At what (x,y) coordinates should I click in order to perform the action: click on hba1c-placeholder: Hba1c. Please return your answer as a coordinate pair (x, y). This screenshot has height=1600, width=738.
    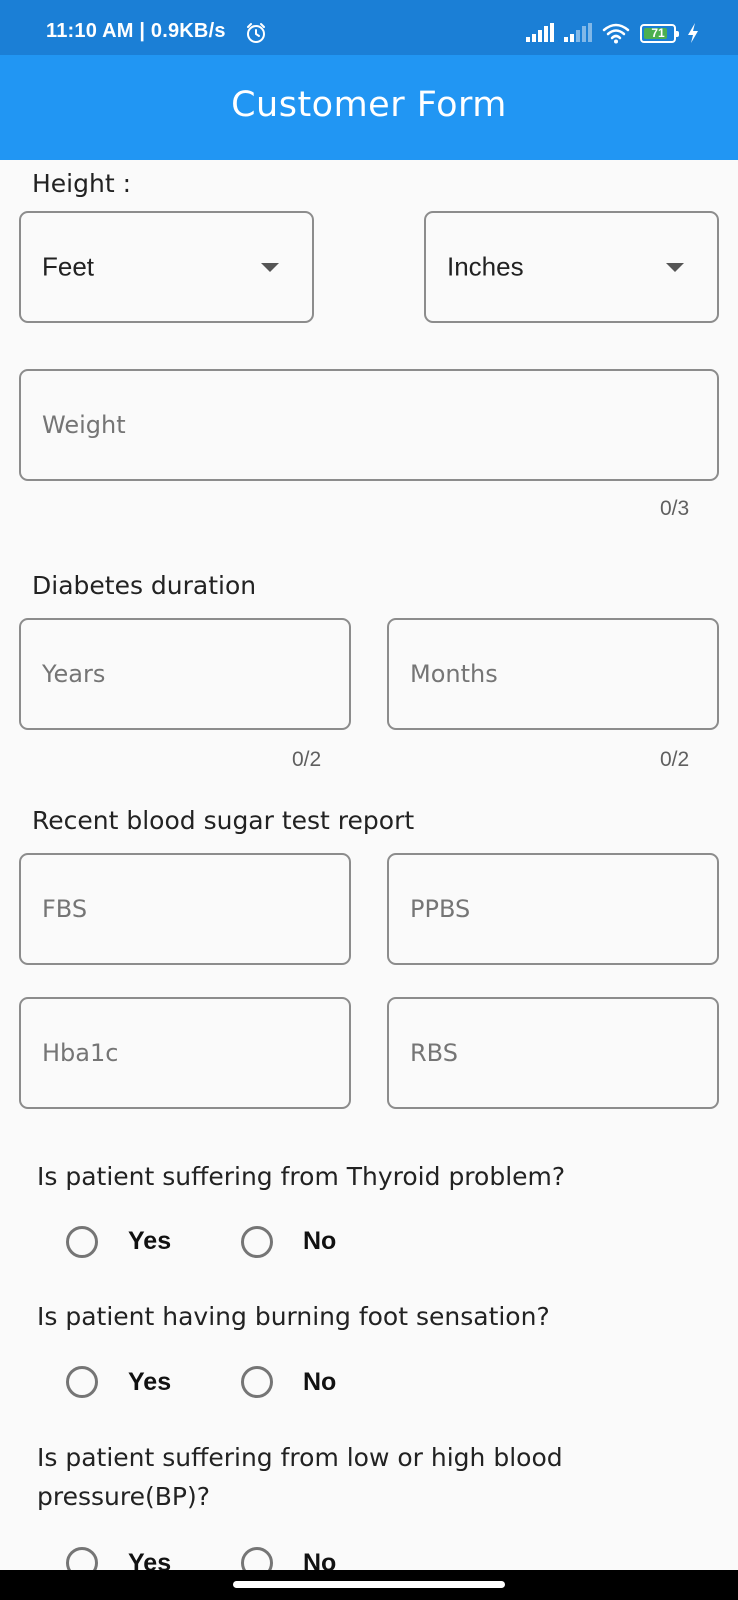
    Looking at the image, I should click on (80, 1053).